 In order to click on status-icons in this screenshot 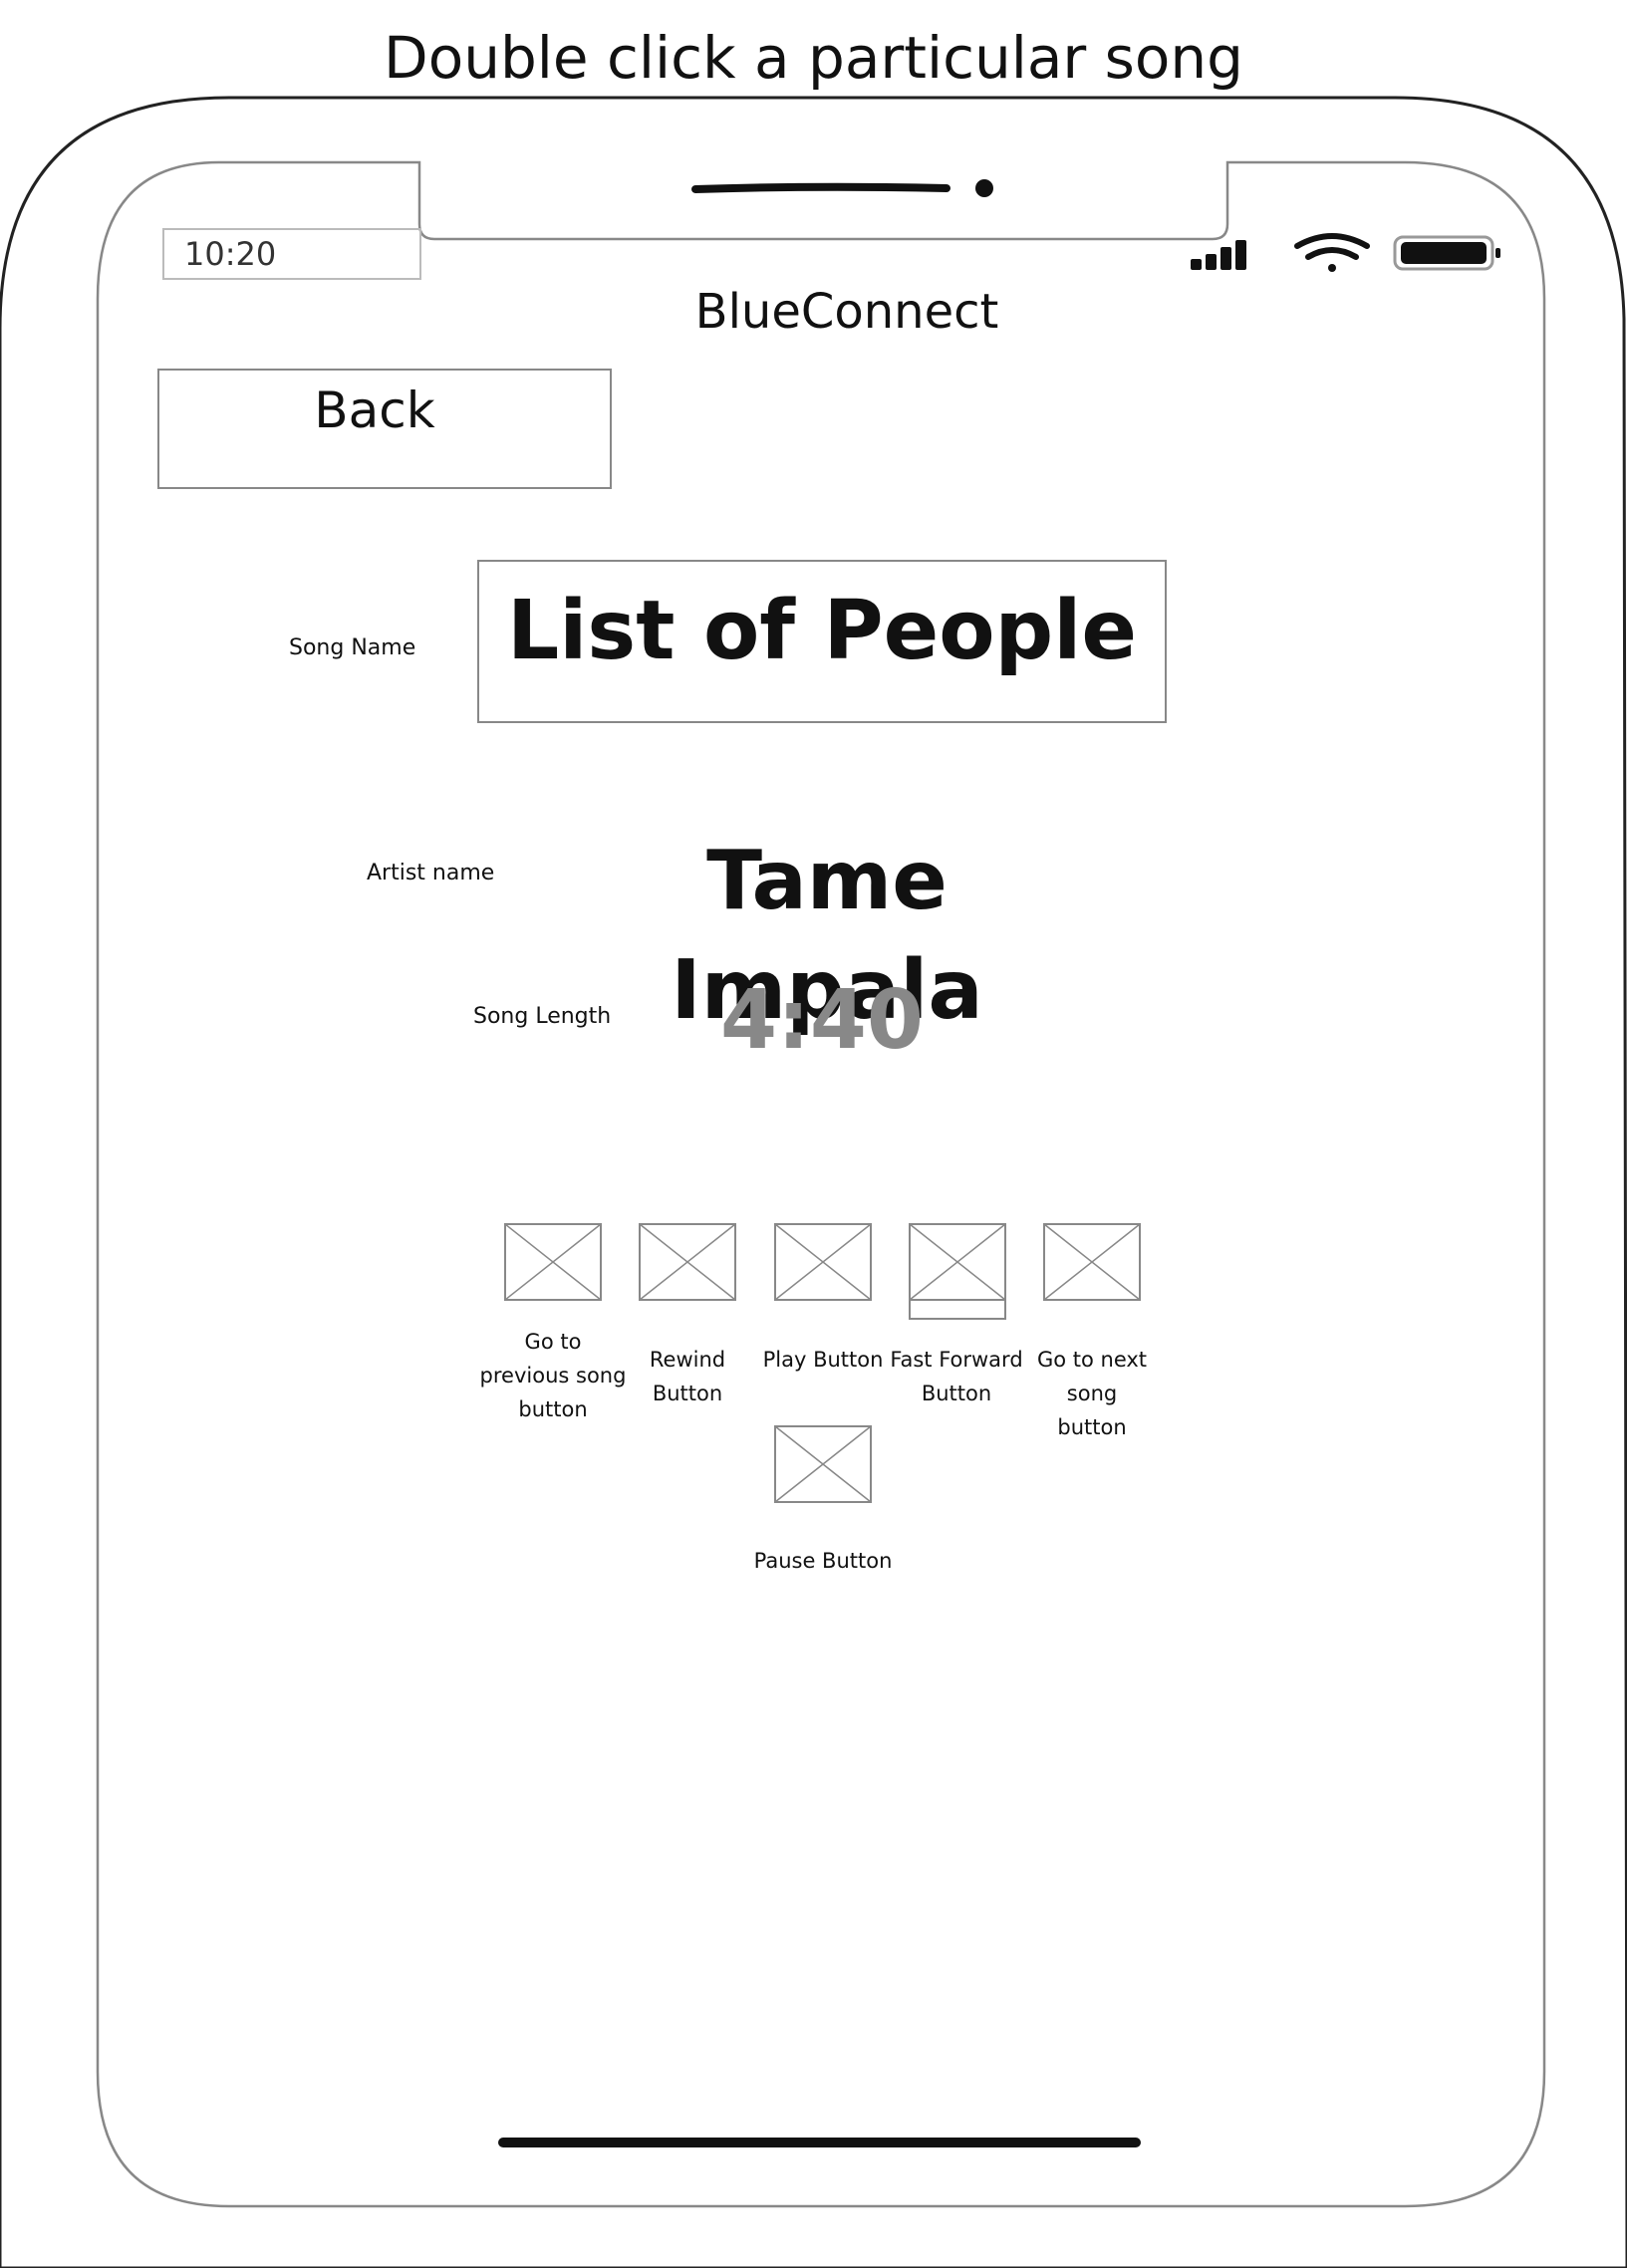, I will do `click(1345, 252)`.